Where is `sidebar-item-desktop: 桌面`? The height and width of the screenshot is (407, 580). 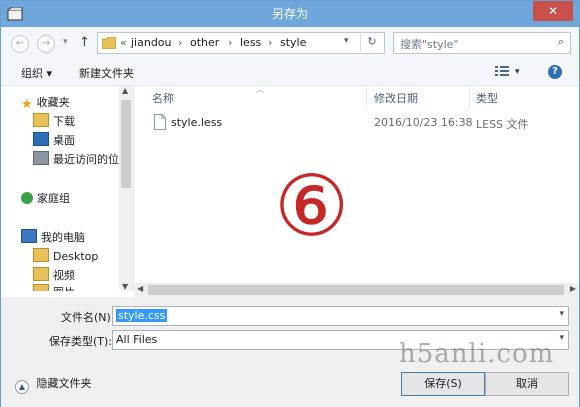 sidebar-item-desktop: 桌面 is located at coordinates (54, 141).